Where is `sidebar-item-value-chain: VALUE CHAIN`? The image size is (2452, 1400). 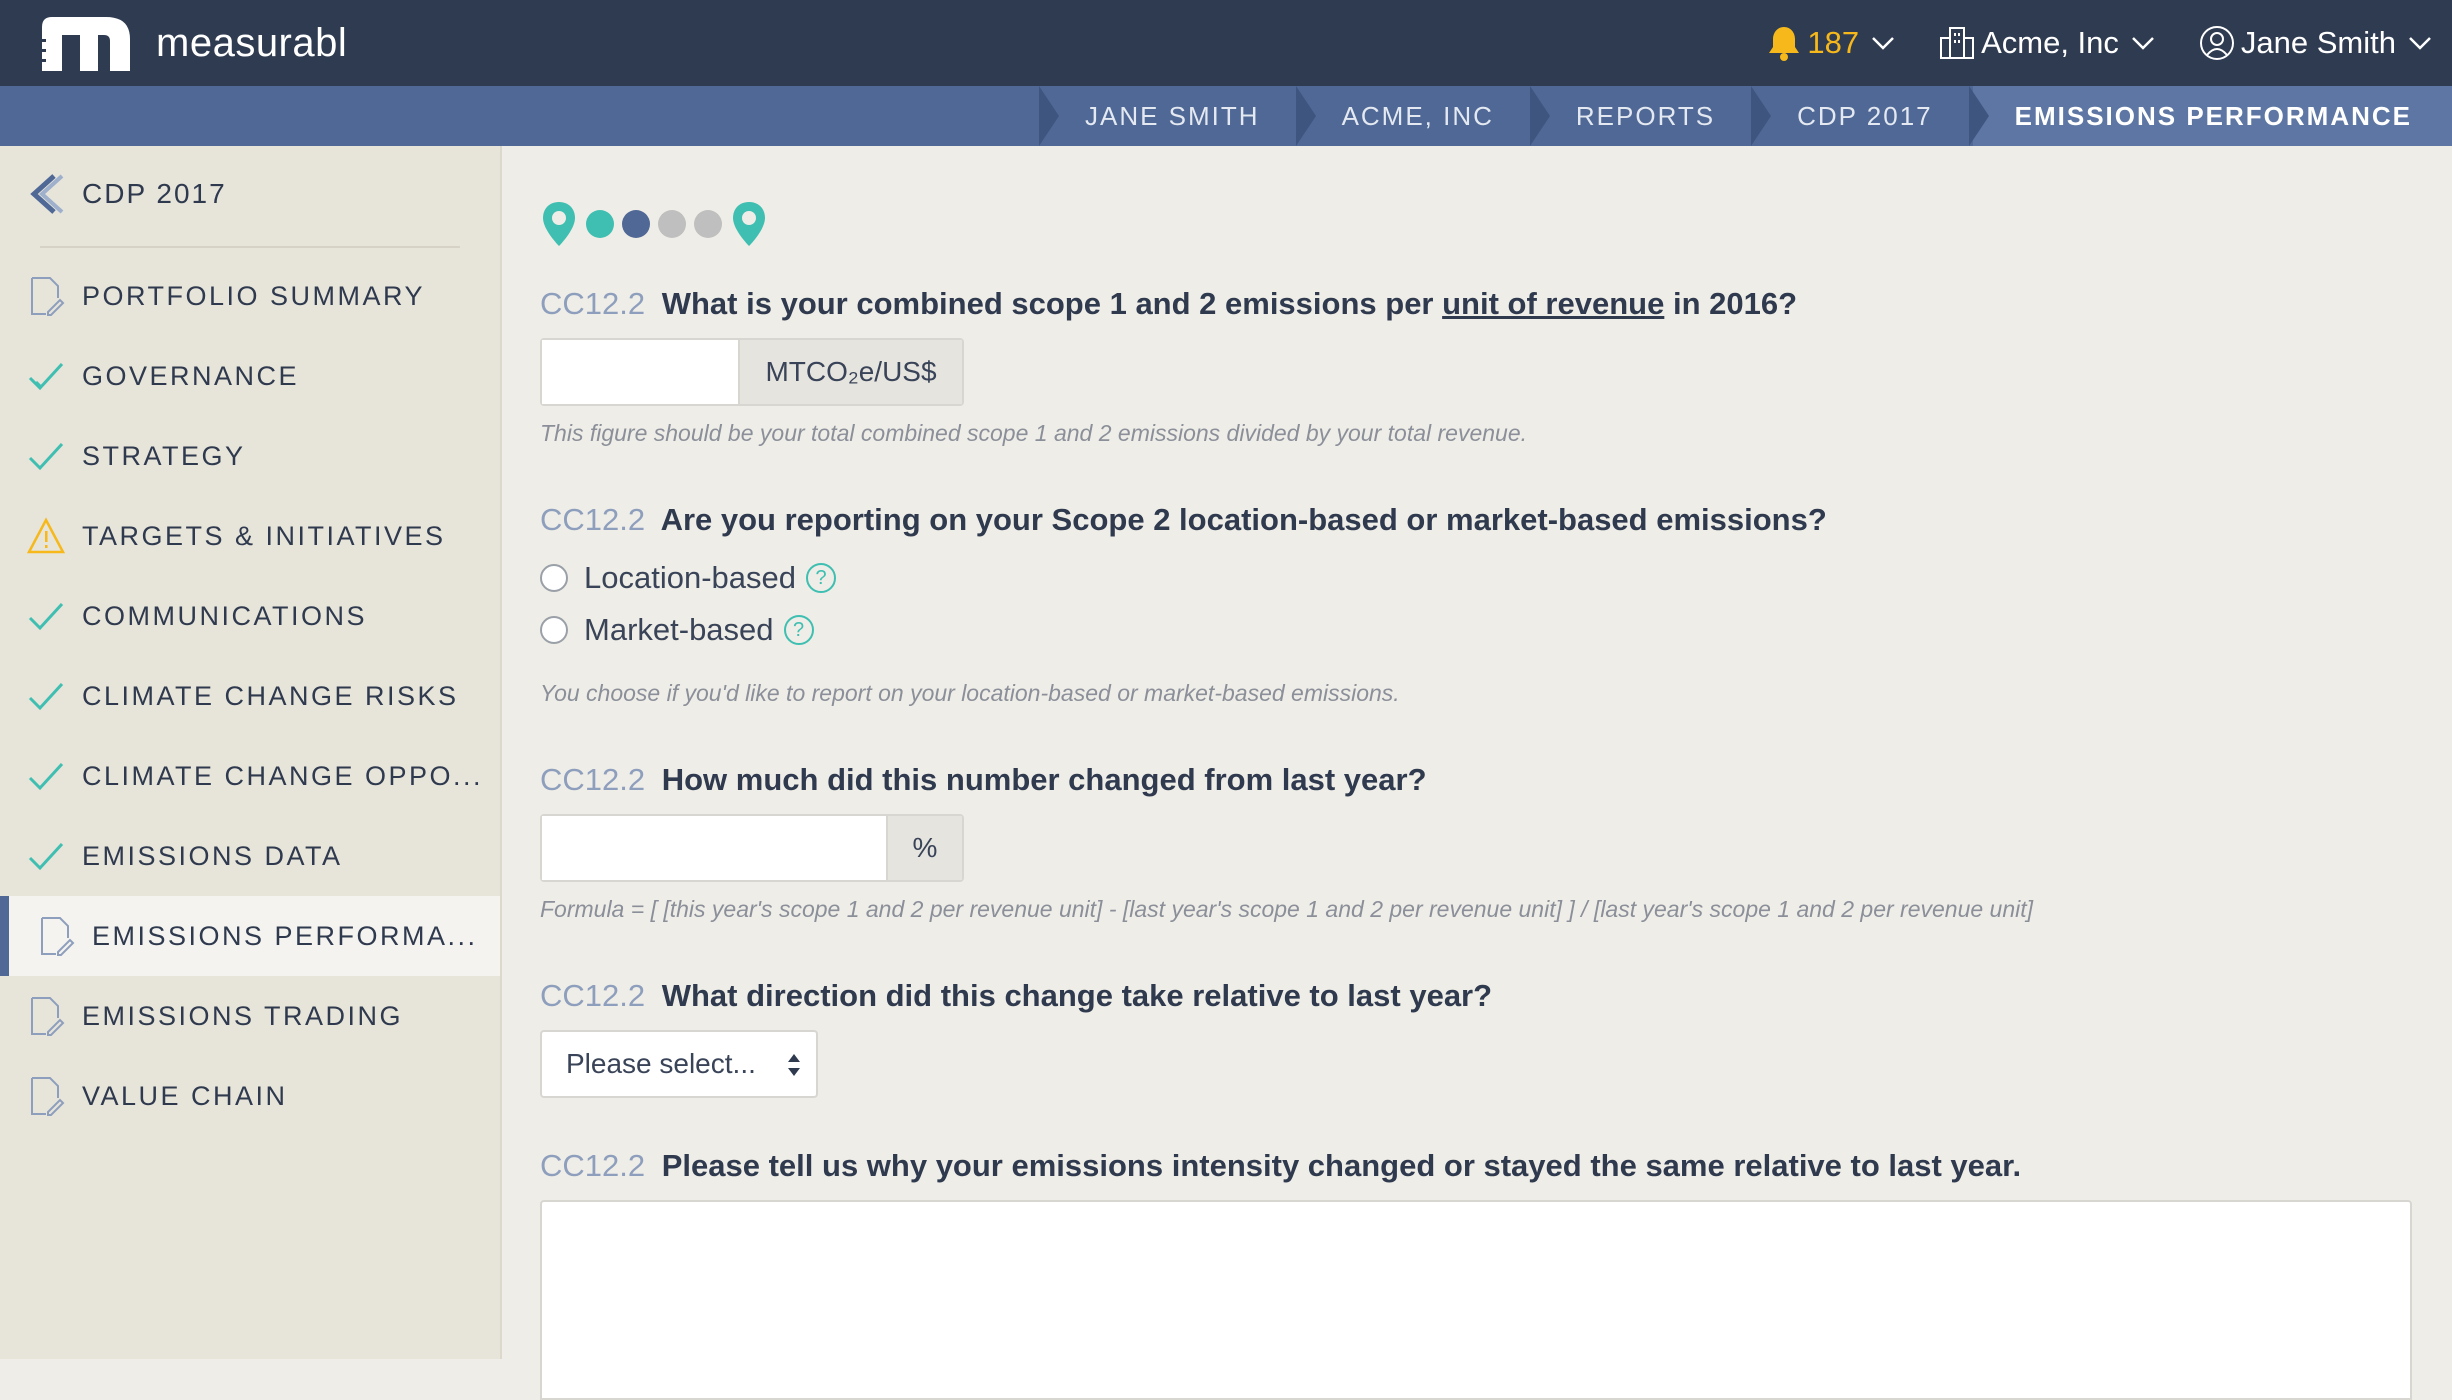
sidebar-item-value-chain: VALUE CHAIN is located at coordinates (250, 1096).